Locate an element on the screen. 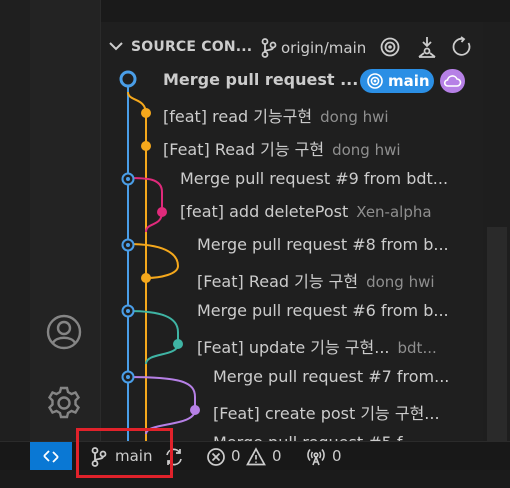  error-count: 0 is located at coordinates (236, 456).